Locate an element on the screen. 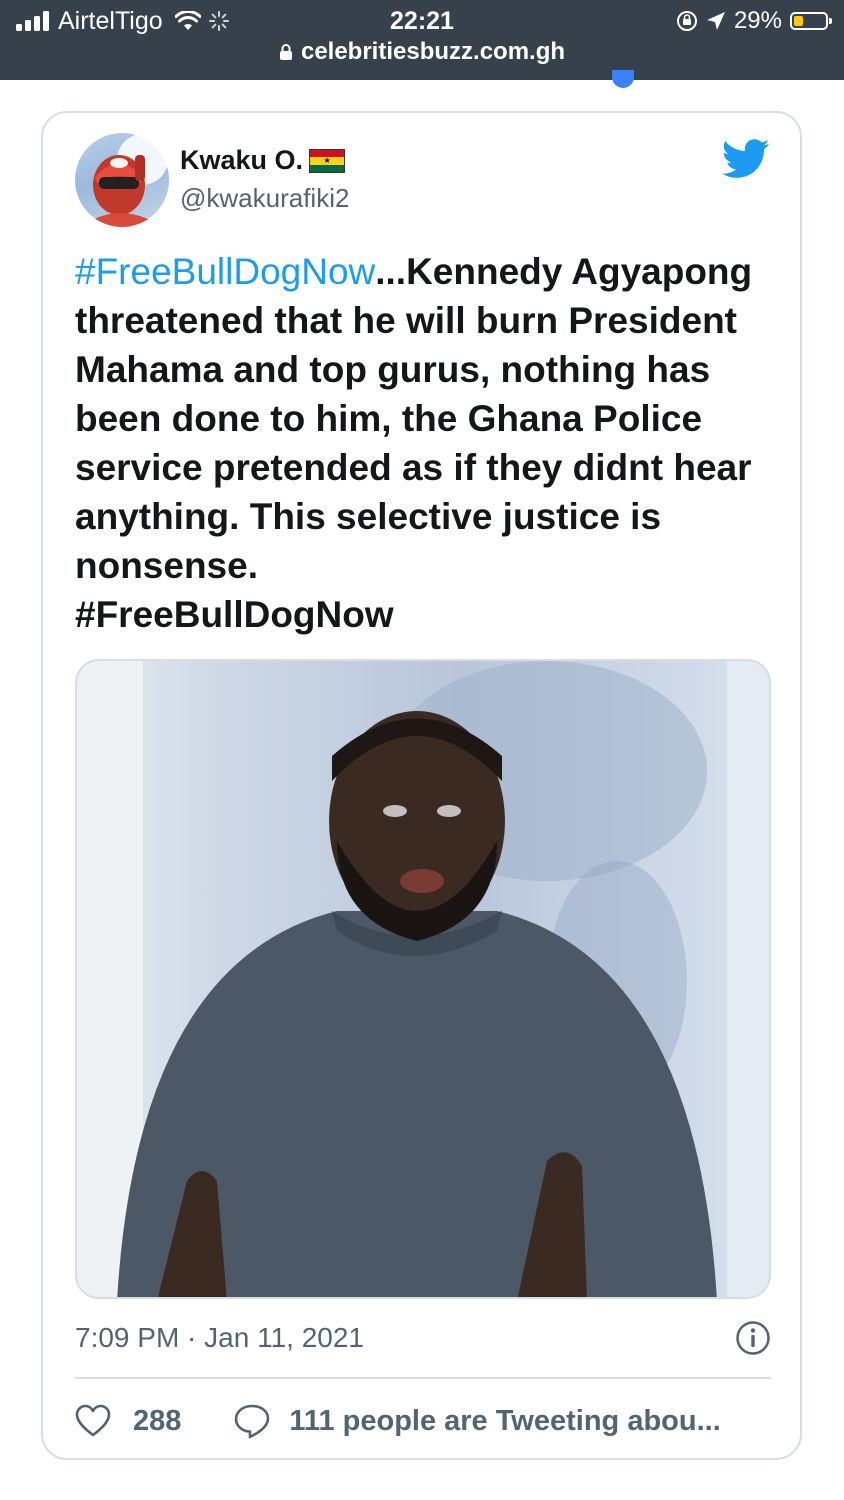 The image size is (844, 1500). hashtag-text: #FreeBullDogNow is located at coordinates (234, 614).